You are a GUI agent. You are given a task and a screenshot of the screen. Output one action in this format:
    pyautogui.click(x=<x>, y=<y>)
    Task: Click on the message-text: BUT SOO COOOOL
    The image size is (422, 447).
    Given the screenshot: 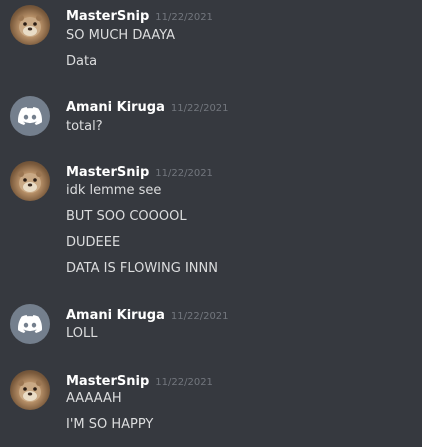 What is the action you would take?
    pyautogui.click(x=126, y=216)
    